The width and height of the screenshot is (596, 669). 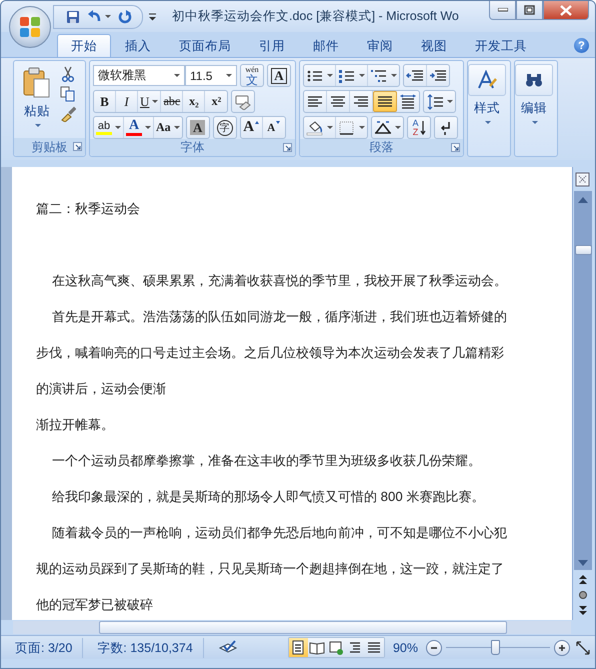 I want to click on web-view-icon, so click(x=336, y=647).